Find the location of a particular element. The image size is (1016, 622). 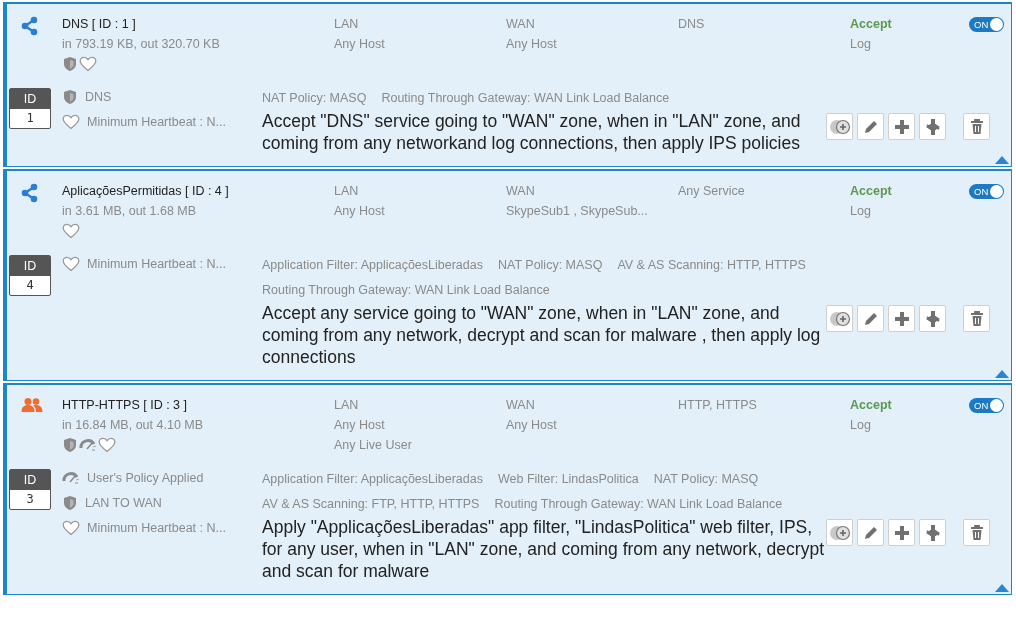

policy-tag: Web Filter: LindasPolitica is located at coordinates (568, 479).